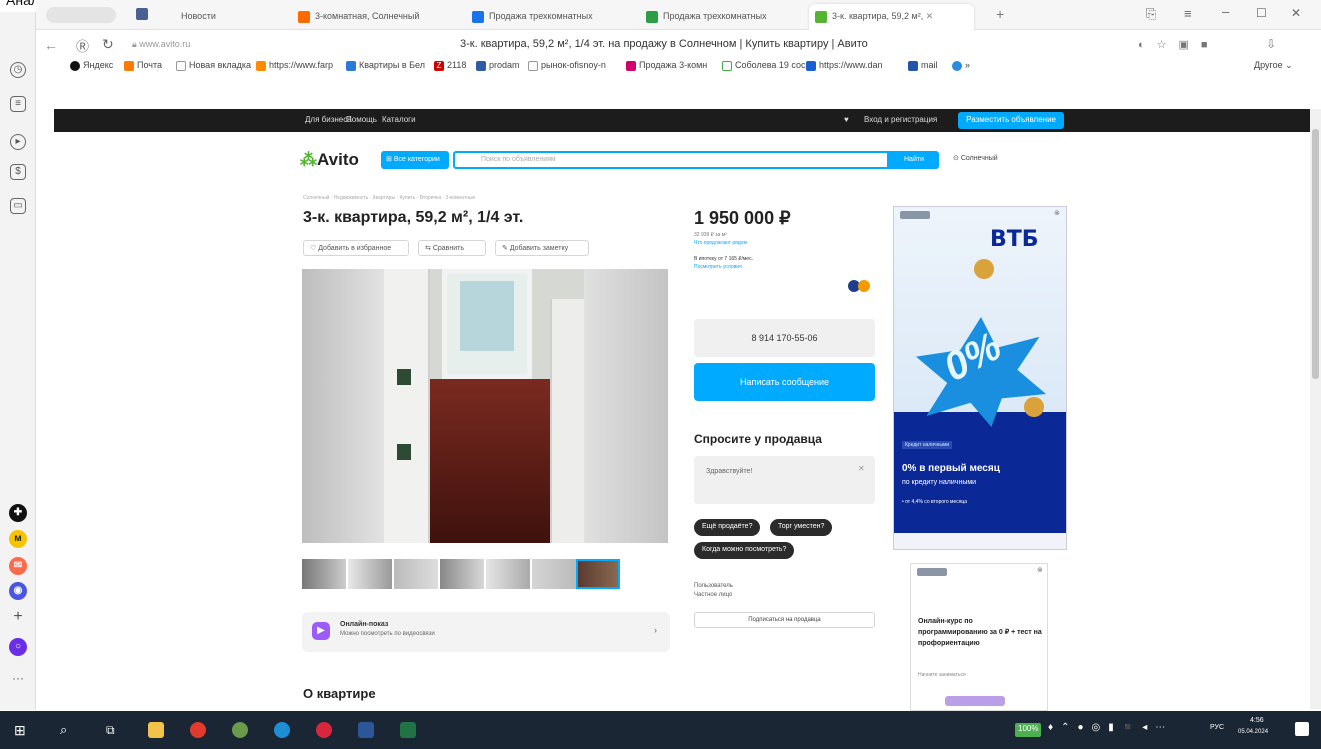 The width and height of the screenshot is (1321, 749). What do you see at coordinates (399, 119) in the screenshot?
I see `topbar-catalog-link: Каталоги` at bounding box center [399, 119].